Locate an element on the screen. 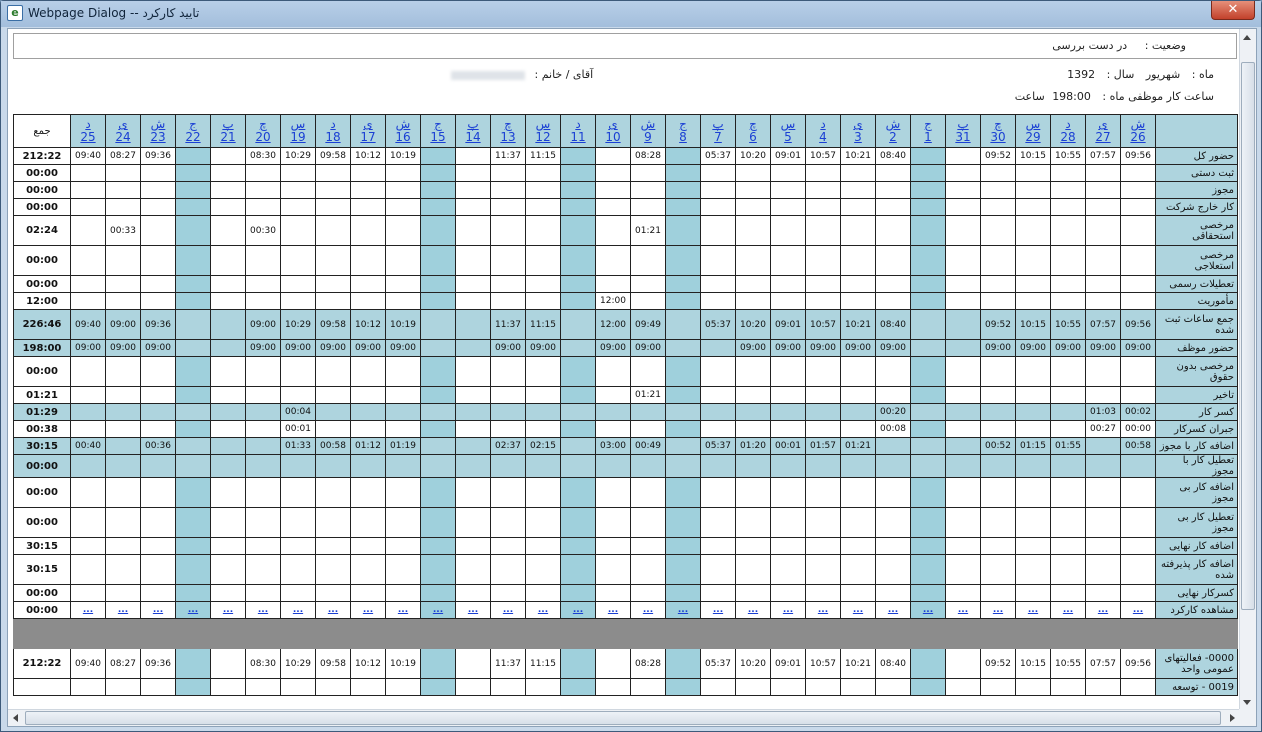 The image size is (1262, 732). day-header-15: ج 15 is located at coordinates (438, 131).